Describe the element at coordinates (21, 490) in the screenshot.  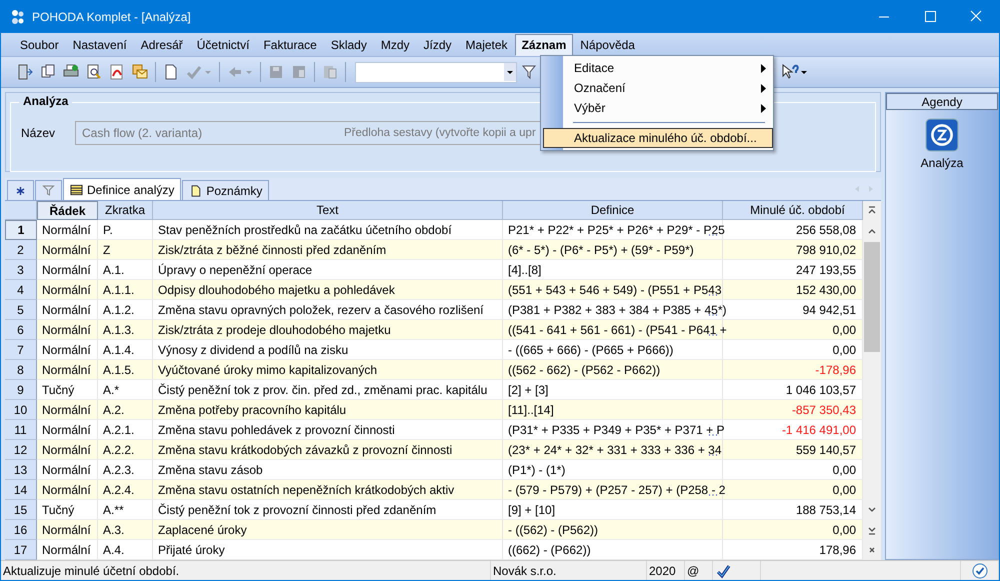
I see `row-number: 14` at that location.